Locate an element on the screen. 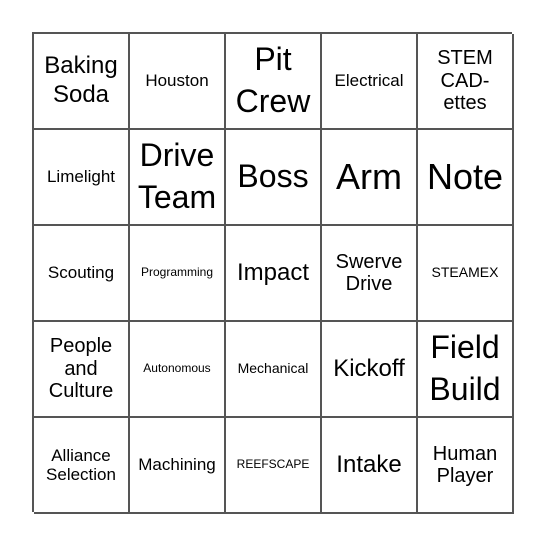  bingo-cell-label: Arm is located at coordinates (369, 176).